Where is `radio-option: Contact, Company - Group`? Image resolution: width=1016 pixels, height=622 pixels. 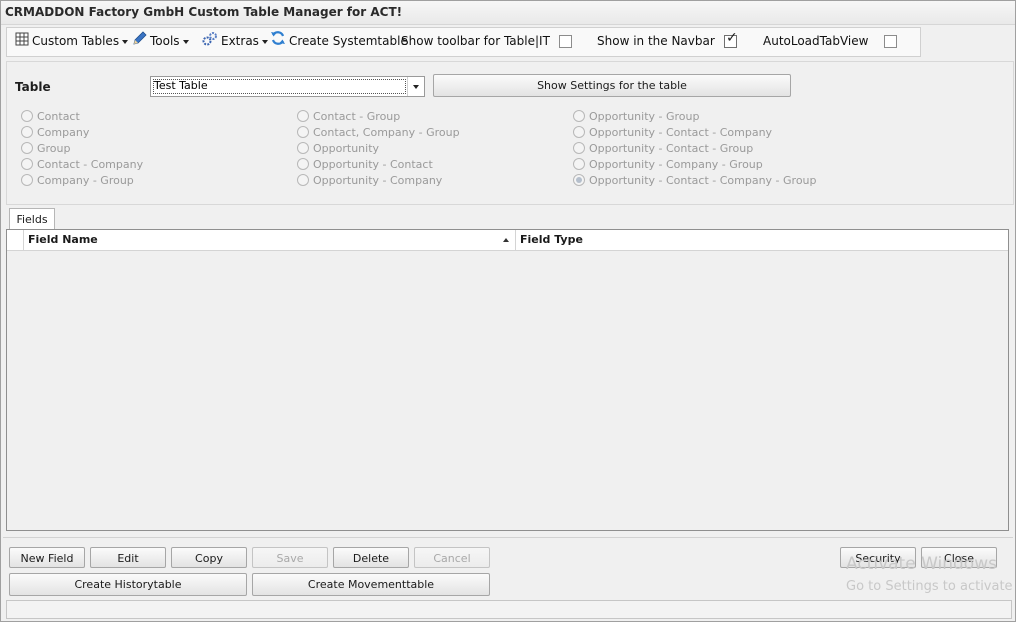 radio-option: Contact, Company - Group is located at coordinates (378, 133).